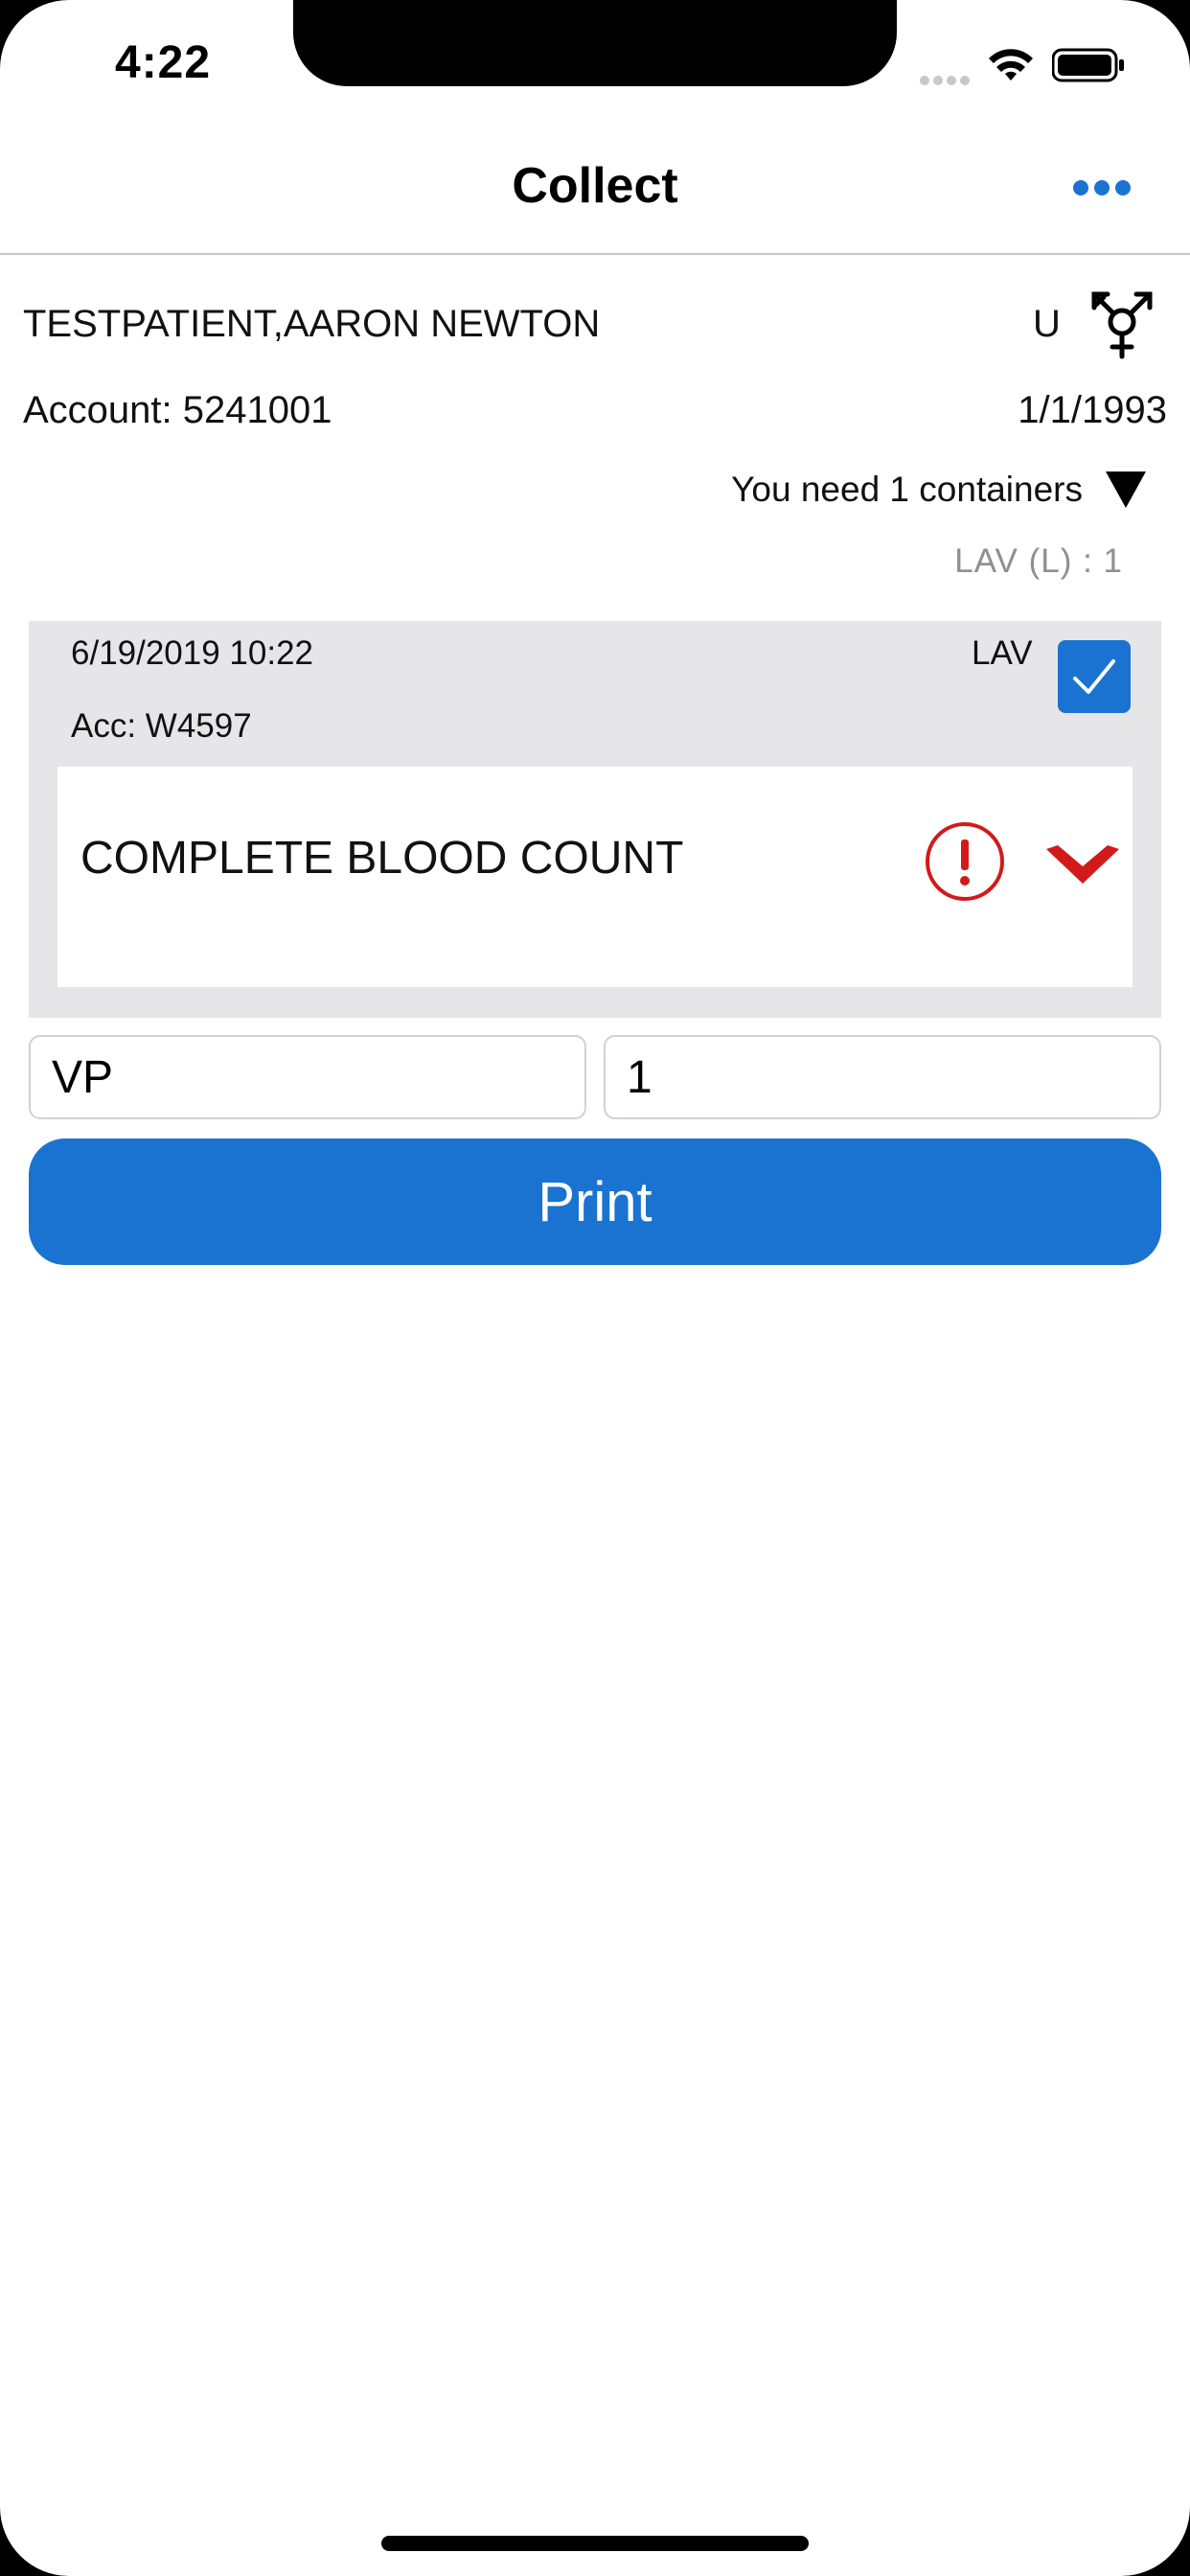 The width and height of the screenshot is (1190, 2576). What do you see at coordinates (1088, 65) in the screenshot?
I see `battery-icon` at bounding box center [1088, 65].